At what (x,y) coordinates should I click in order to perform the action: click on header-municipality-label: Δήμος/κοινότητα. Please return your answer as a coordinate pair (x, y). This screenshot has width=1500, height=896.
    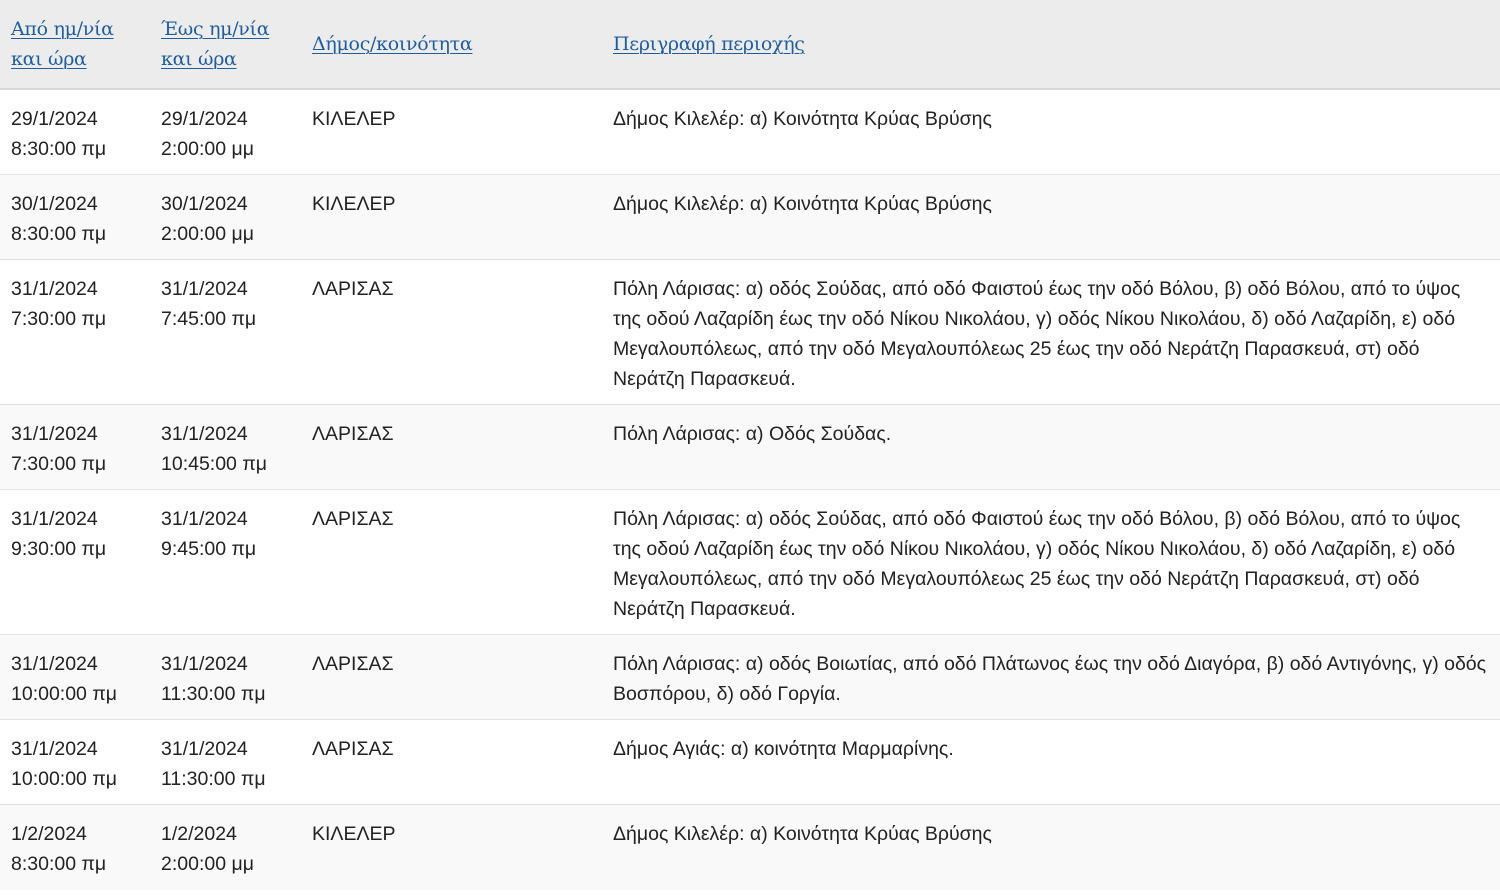
    Looking at the image, I should click on (392, 44).